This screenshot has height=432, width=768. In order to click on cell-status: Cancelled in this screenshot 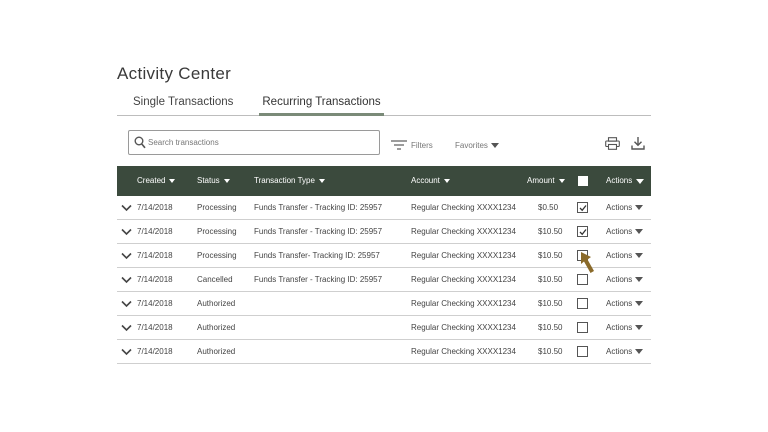, I will do `click(215, 279)`.